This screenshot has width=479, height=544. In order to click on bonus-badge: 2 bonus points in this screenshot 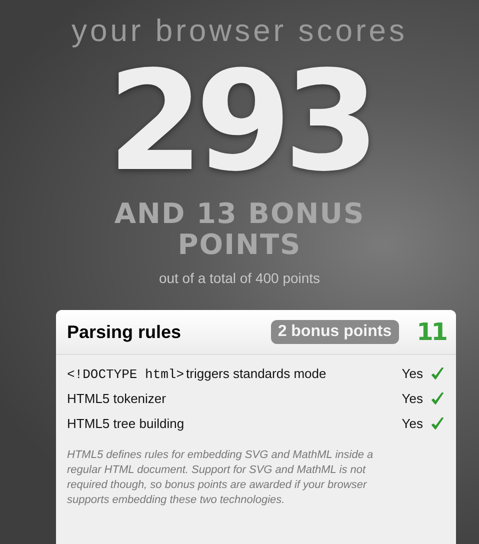, I will do `click(334, 332)`.